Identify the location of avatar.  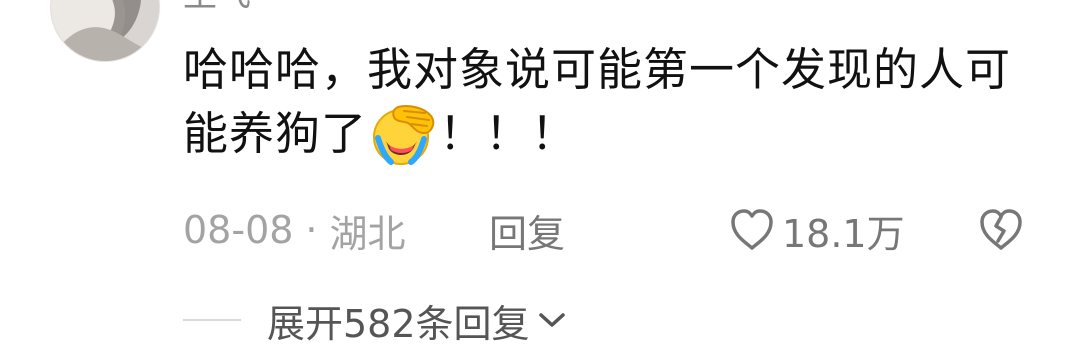
(105, 31).